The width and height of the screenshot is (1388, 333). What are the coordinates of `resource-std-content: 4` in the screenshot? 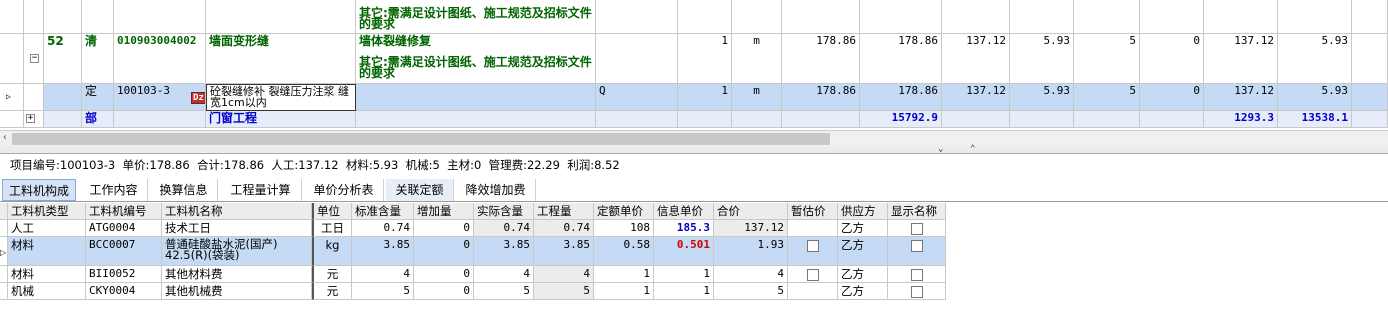 It's located at (383, 274).